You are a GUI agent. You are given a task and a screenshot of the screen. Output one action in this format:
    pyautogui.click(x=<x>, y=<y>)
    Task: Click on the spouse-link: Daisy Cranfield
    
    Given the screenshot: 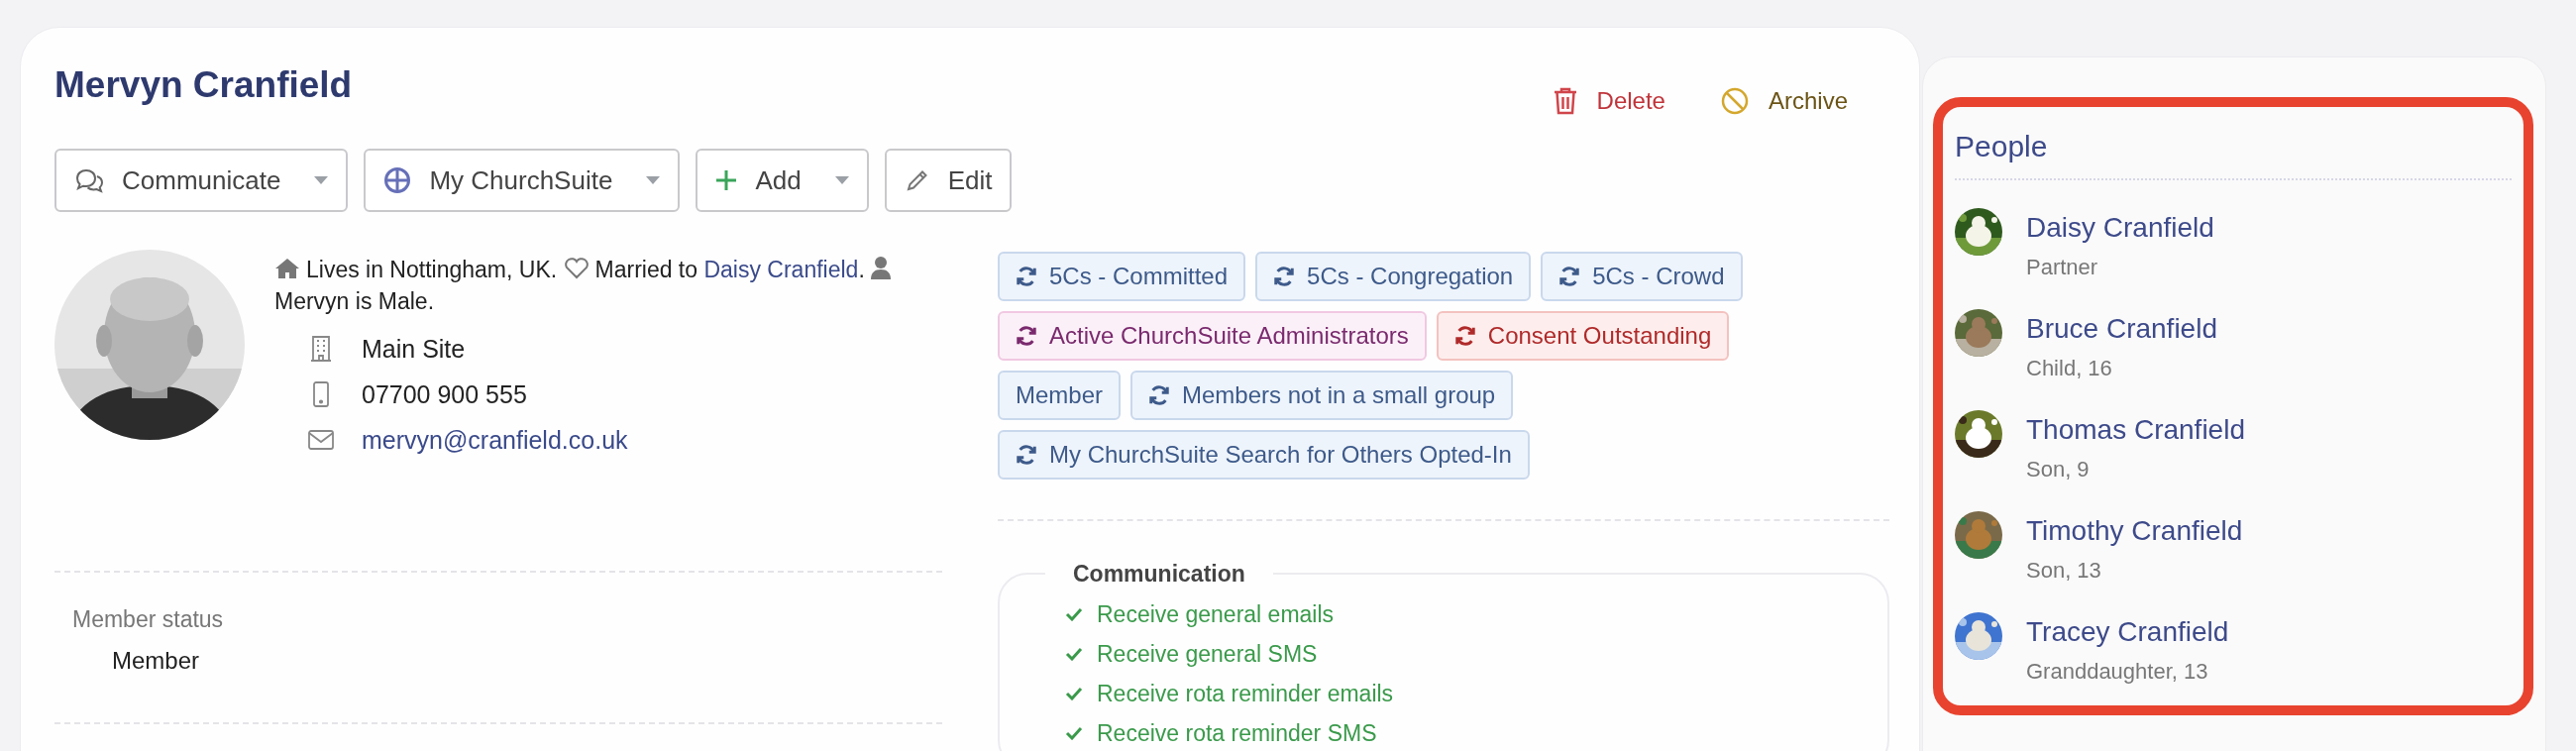 What is the action you would take?
    pyautogui.click(x=781, y=269)
    